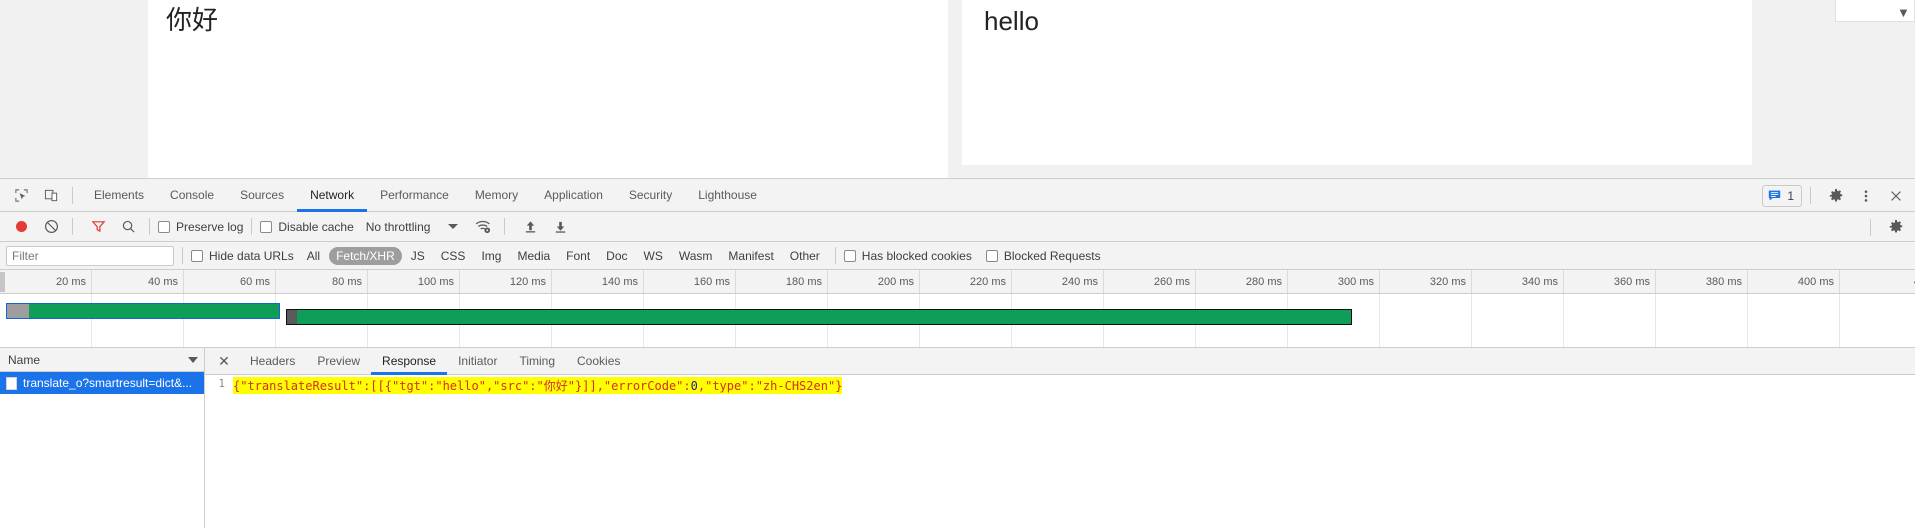  What do you see at coordinates (262, 195) in the screenshot?
I see `tab-sources: Sources` at bounding box center [262, 195].